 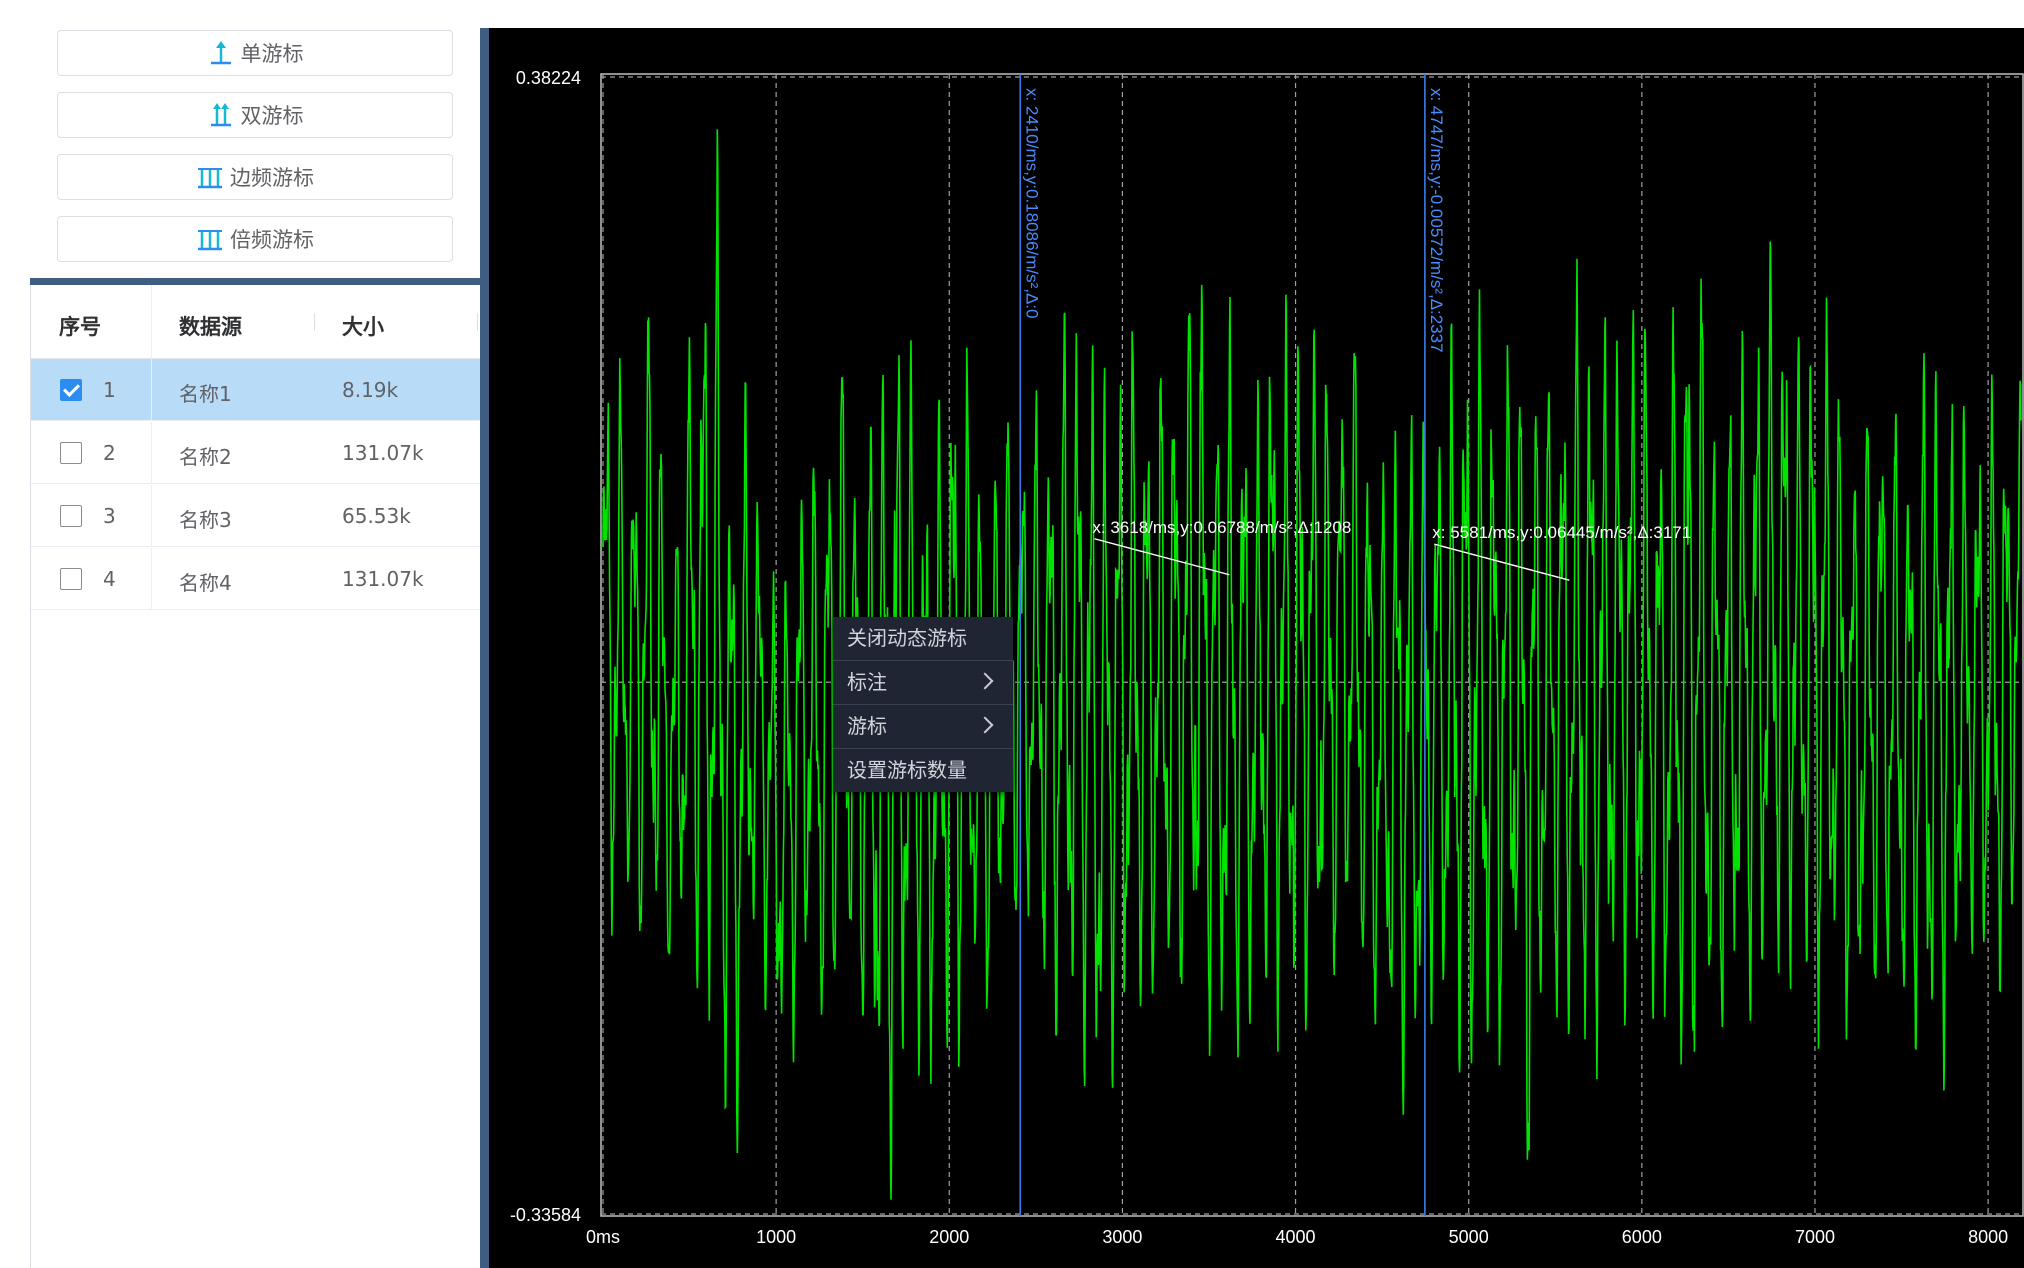 What do you see at coordinates (220, 115) in the screenshot?
I see `double-cursor-icon` at bounding box center [220, 115].